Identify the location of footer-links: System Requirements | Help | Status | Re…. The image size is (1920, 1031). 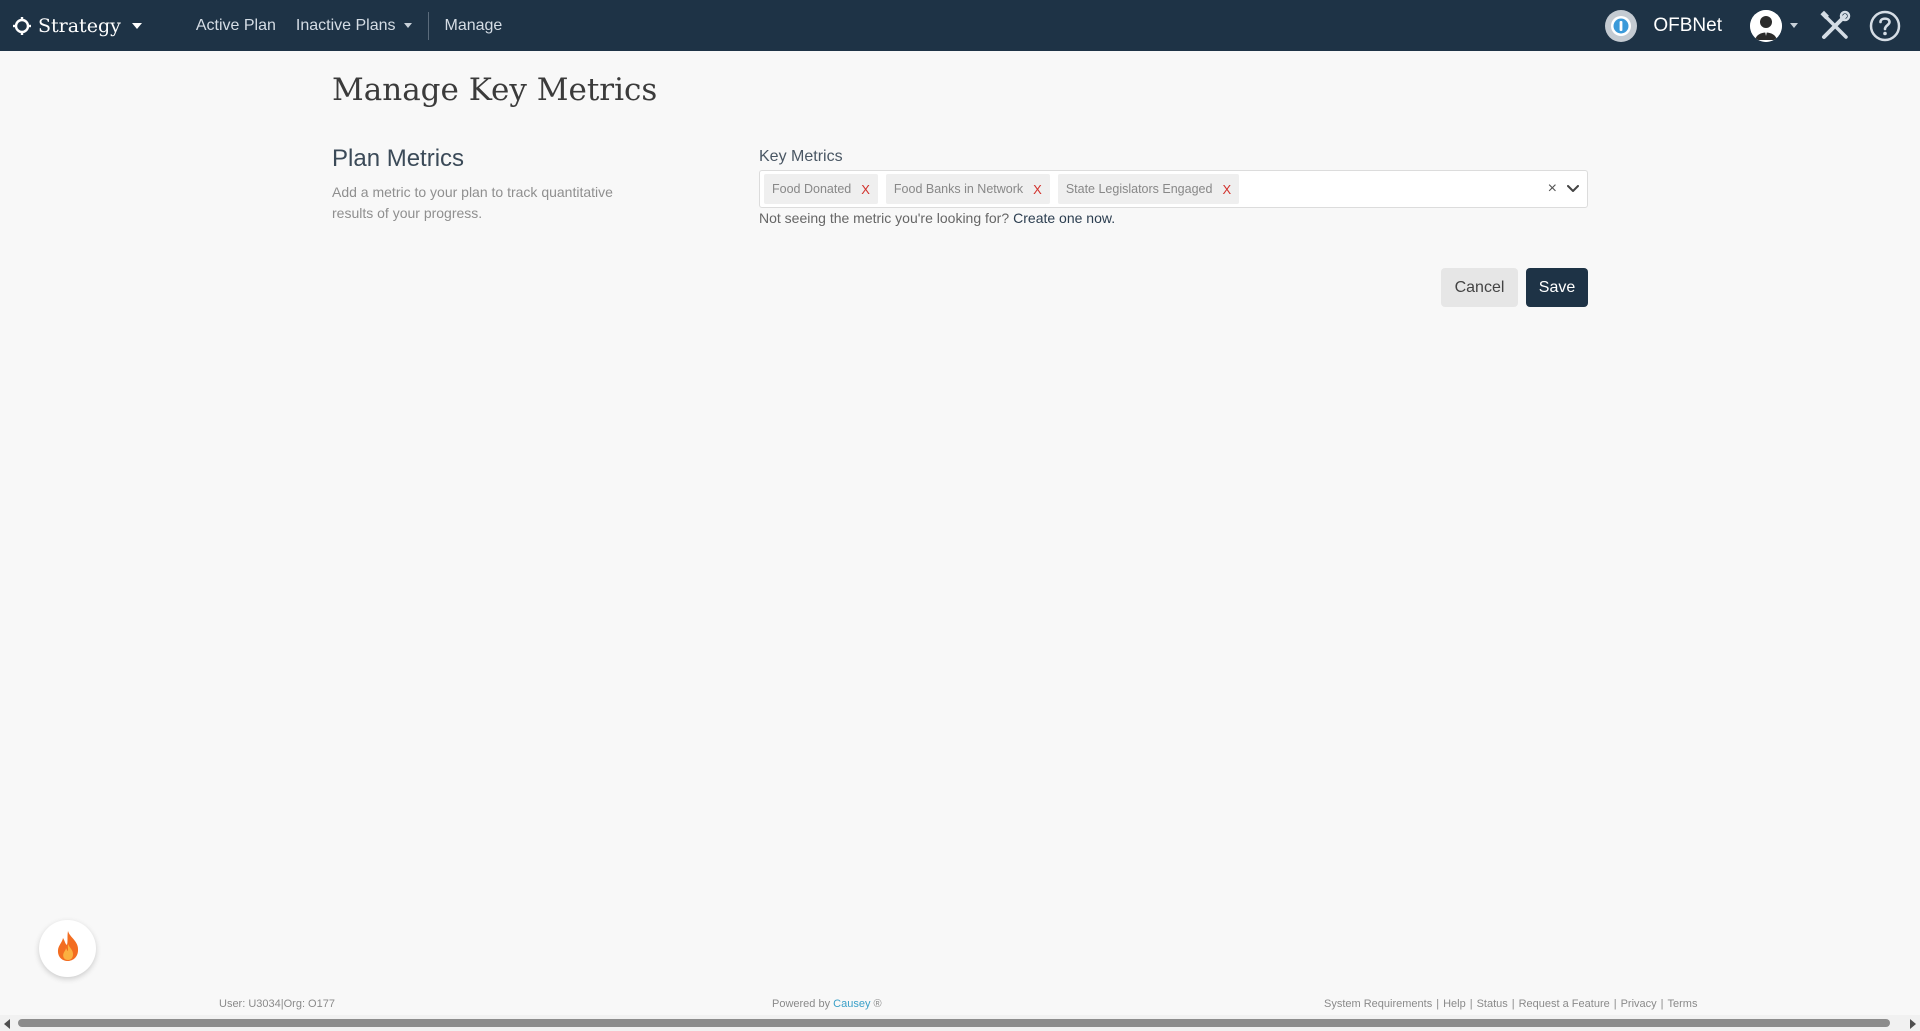
(1510, 1004).